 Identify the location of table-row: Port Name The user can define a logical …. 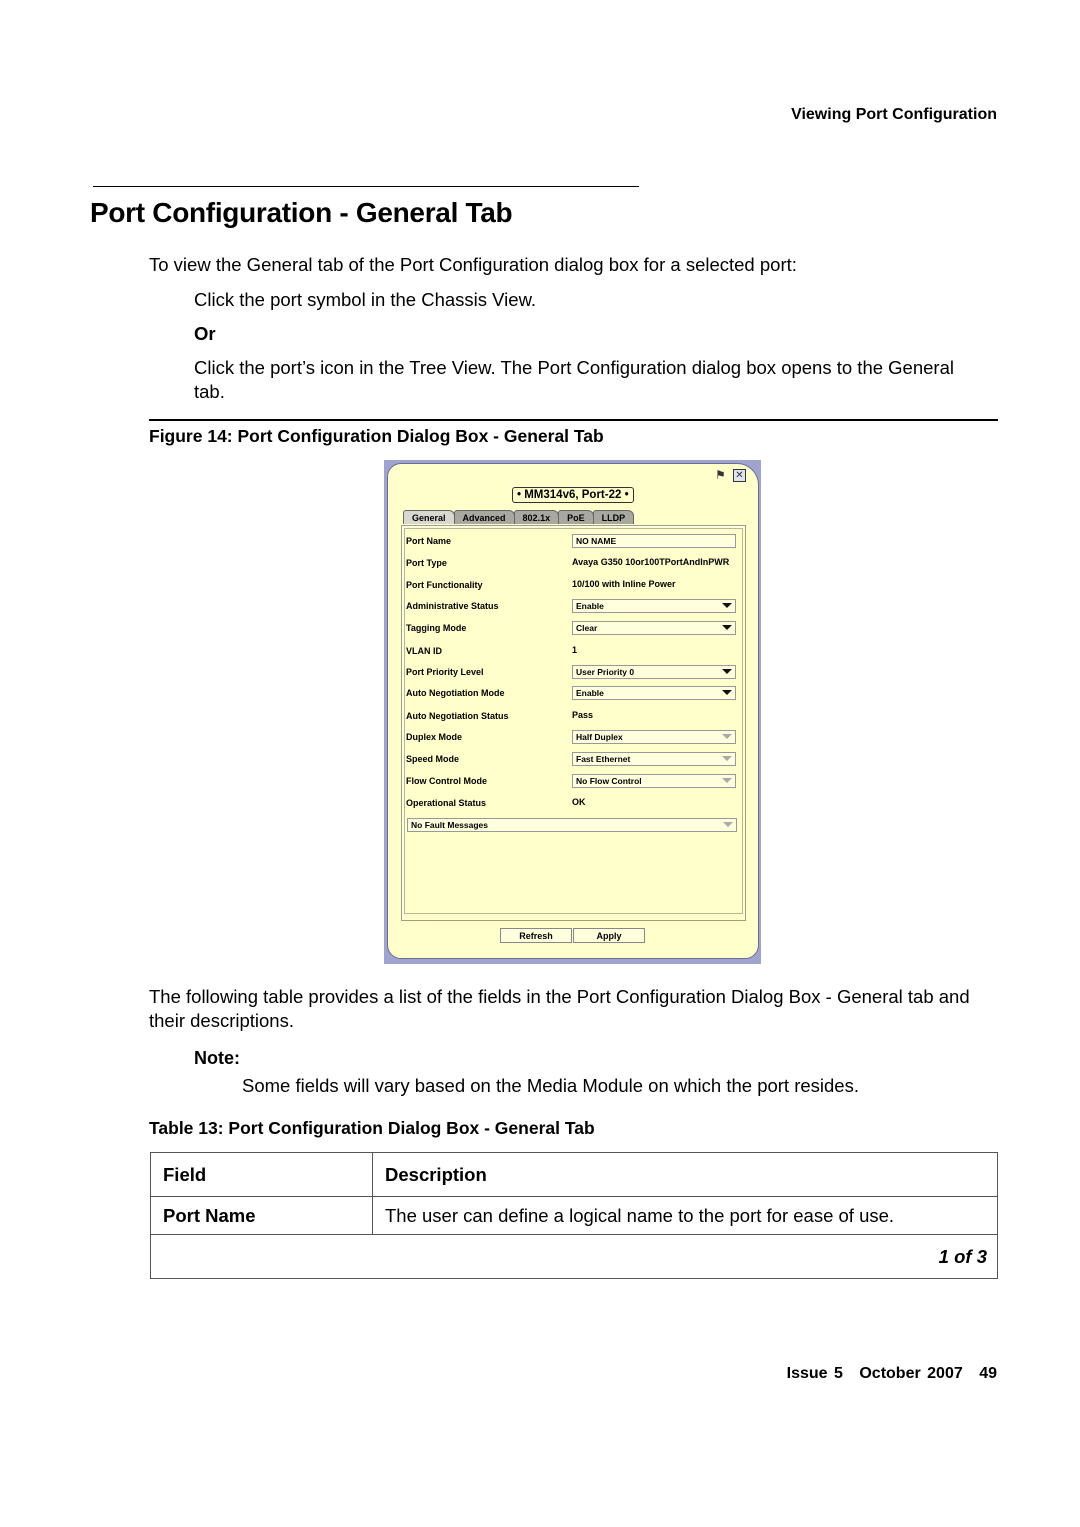
(574, 1215).